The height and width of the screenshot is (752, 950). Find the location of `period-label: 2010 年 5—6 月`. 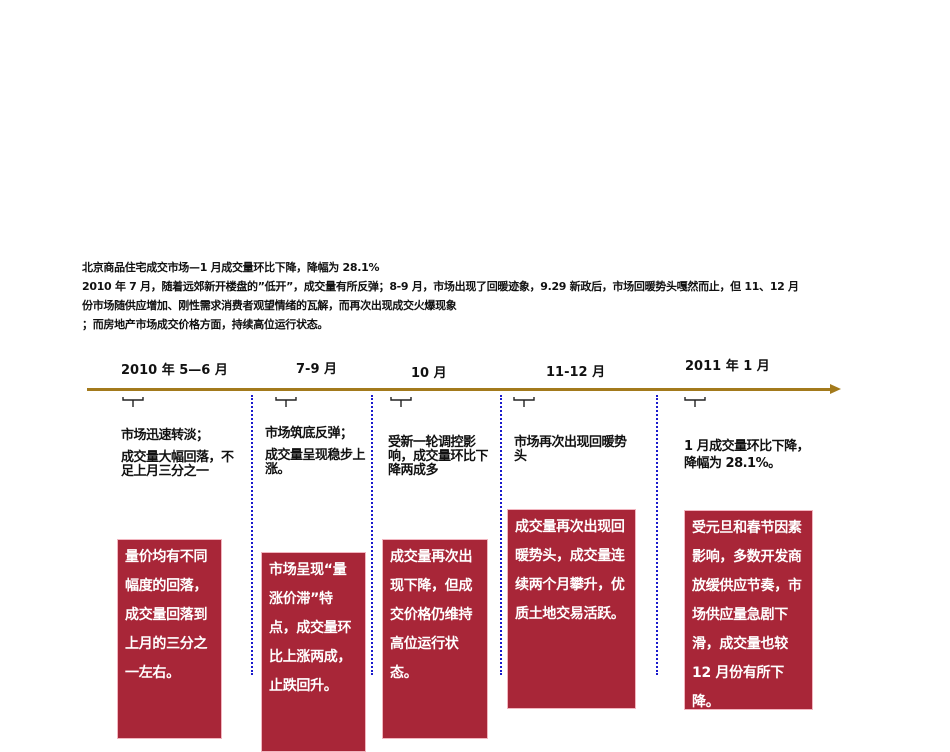

period-label: 2010 年 5—6 月 is located at coordinates (174, 370).